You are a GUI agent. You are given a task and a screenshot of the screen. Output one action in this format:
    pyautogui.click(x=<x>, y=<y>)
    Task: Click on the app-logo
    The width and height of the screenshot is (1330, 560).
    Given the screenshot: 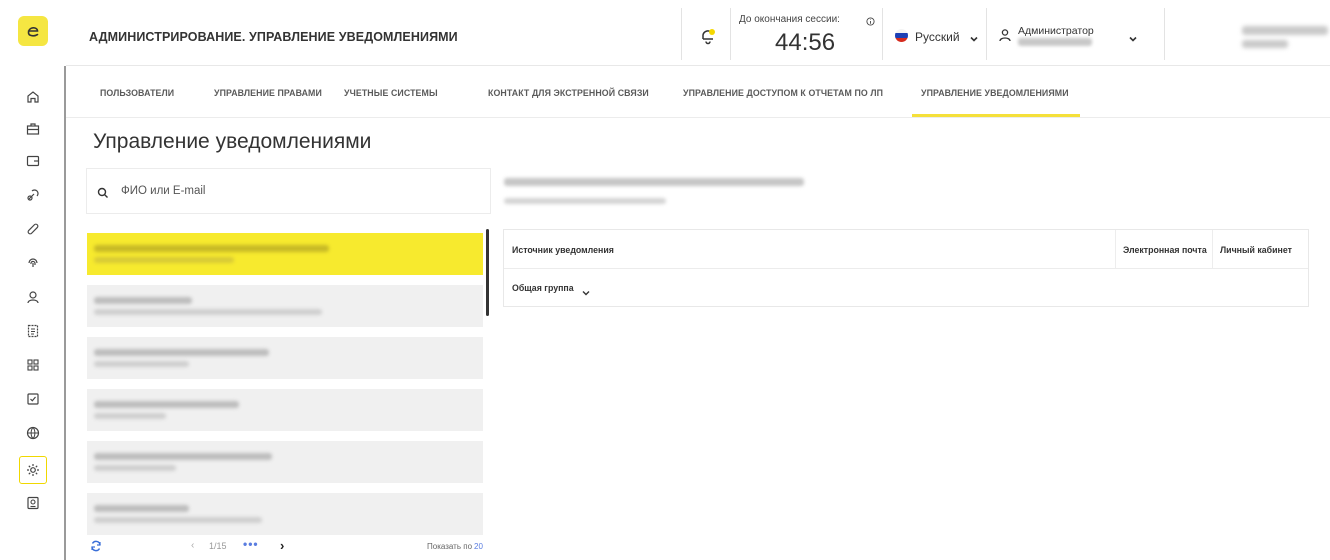 What is the action you would take?
    pyautogui.click(x=33, y=31)
    